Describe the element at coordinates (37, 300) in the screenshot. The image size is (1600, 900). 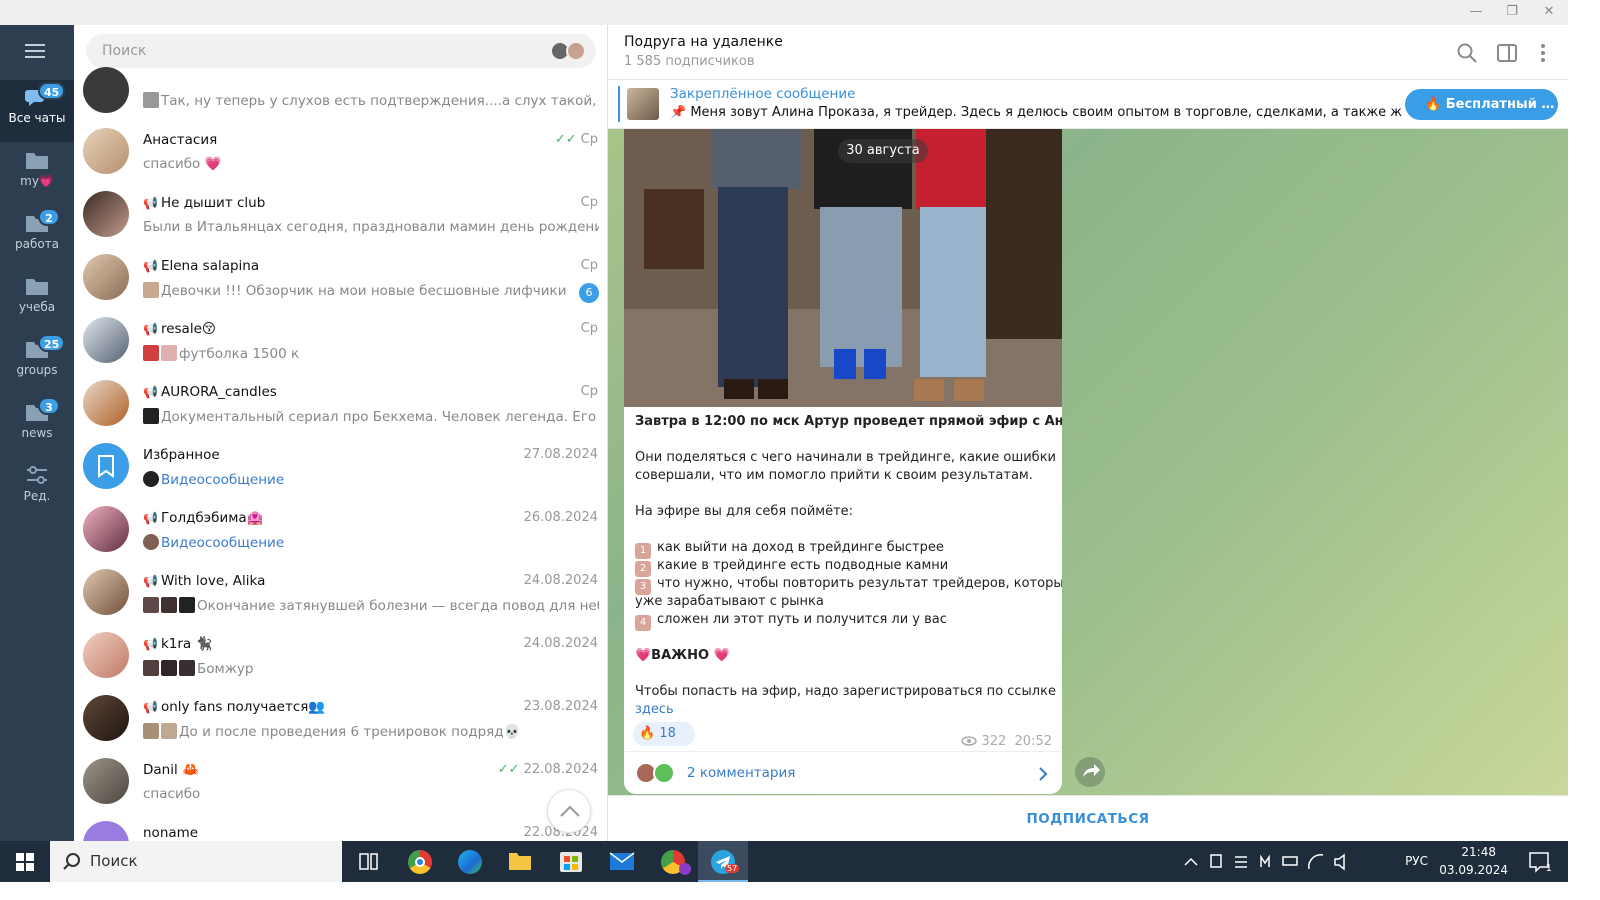
I see `folder-study: учеба` at that location.